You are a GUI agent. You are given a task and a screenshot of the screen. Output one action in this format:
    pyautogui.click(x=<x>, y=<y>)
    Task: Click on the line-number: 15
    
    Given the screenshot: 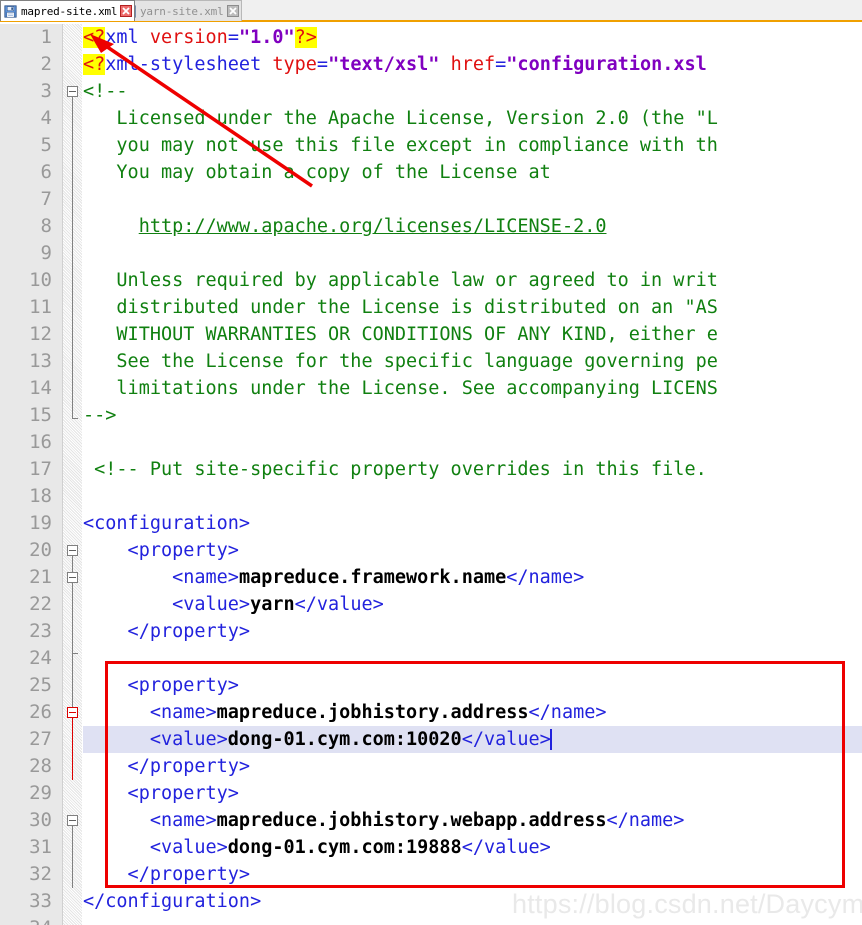 What is the action you would take?
    pyautogui.click(x=40, y=415)
    